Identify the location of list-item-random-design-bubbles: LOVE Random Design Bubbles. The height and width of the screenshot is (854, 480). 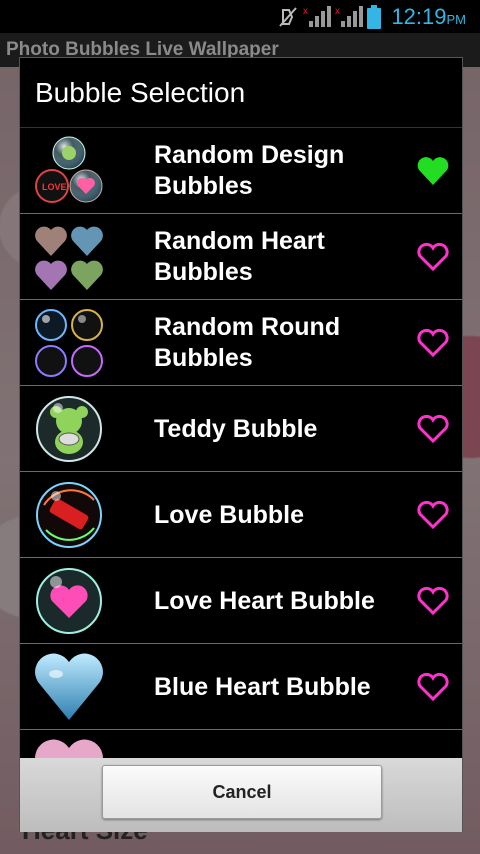
(241, 171).